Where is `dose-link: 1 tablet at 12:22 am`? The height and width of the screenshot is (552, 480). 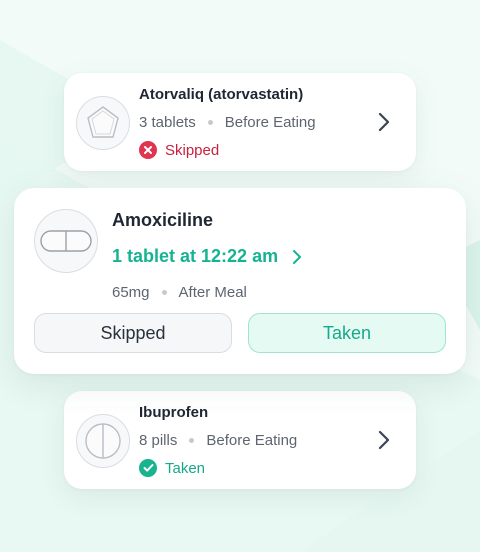 dose-link: 1 tablet at 12:22 am is located at coordinates (207, 256).